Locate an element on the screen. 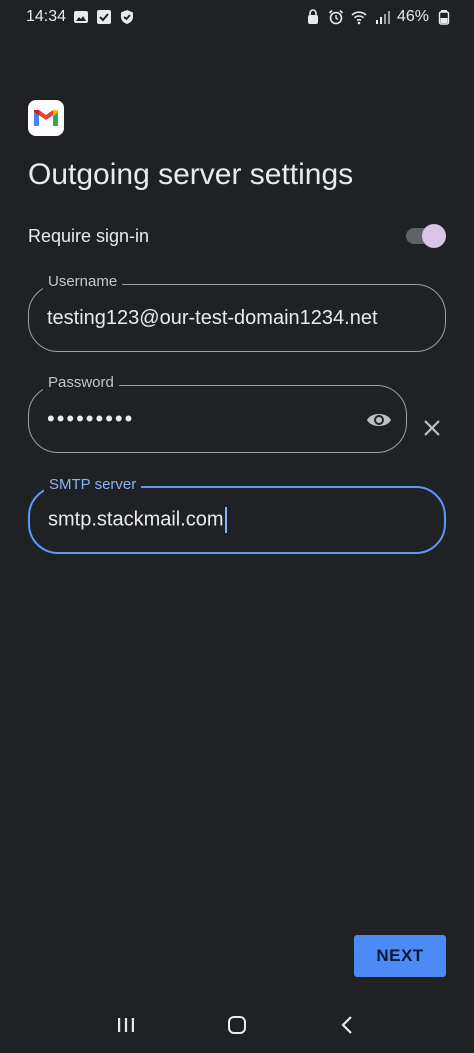  next-button: NEXT is located at coordinates (400, 956).